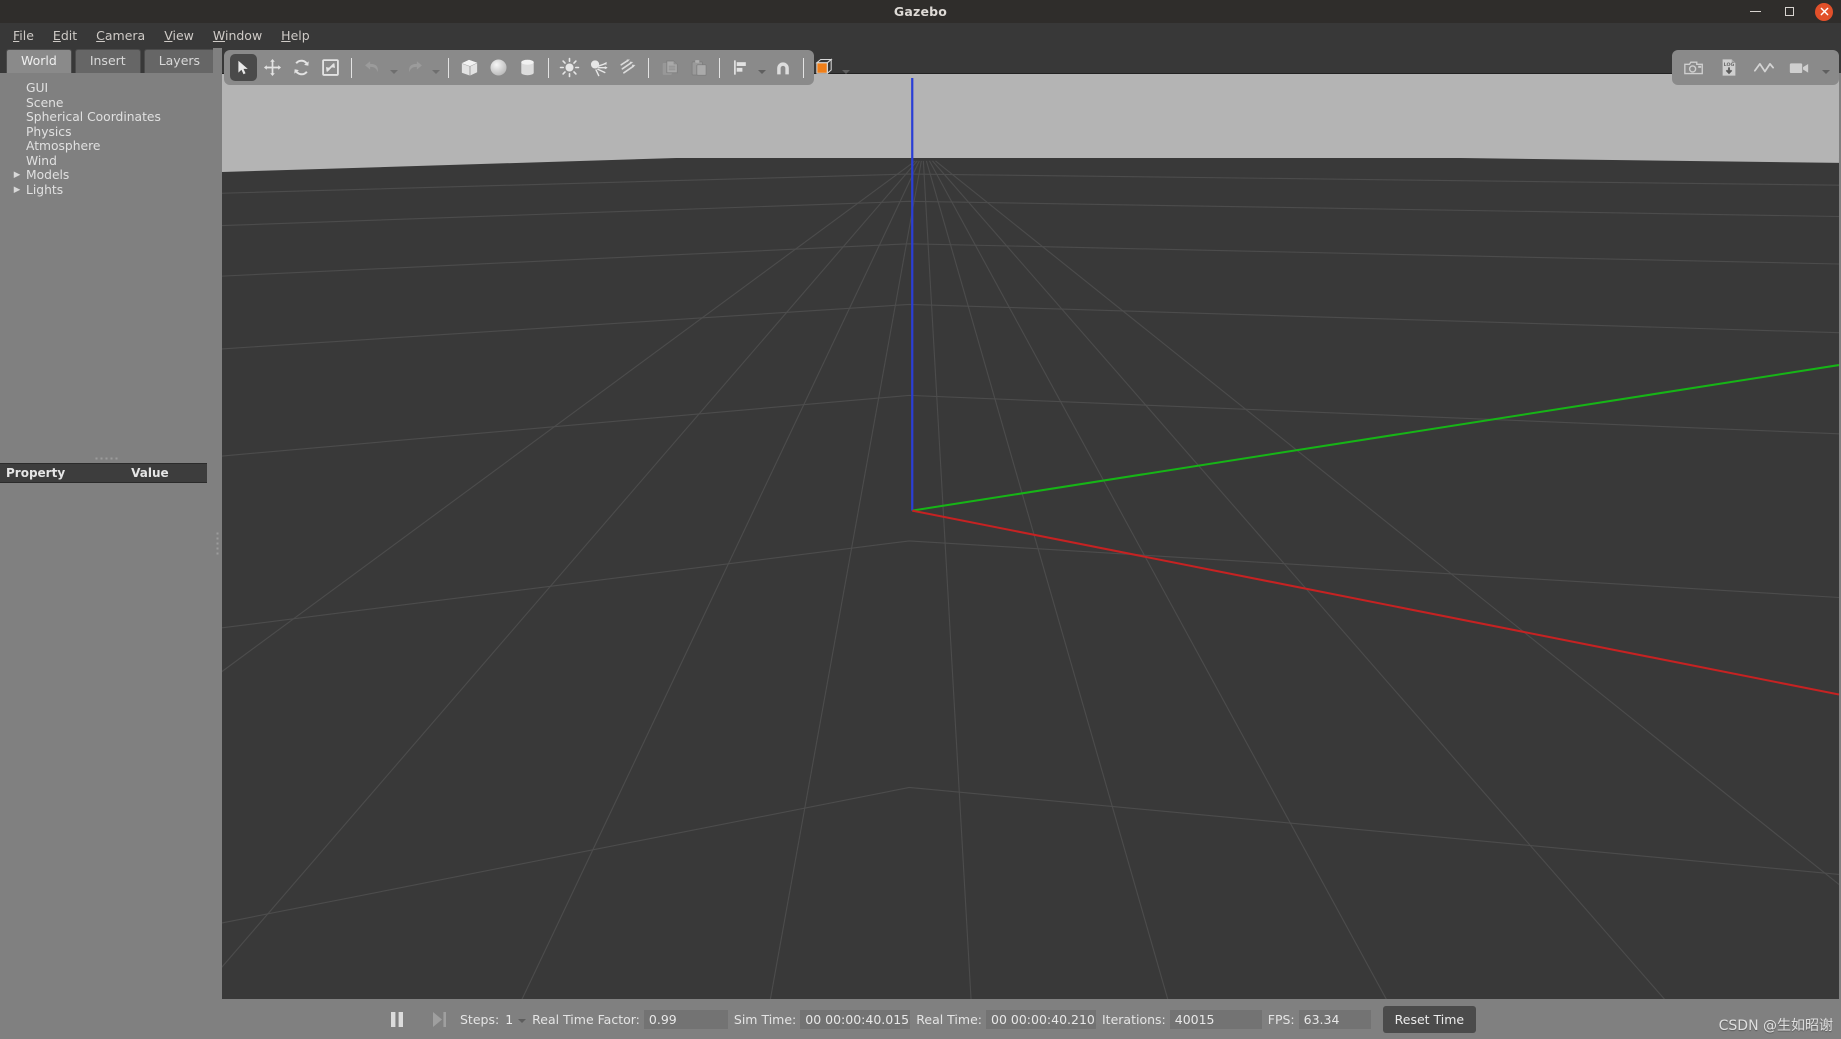  I want to click on insert-box-button, so click(469, 67).